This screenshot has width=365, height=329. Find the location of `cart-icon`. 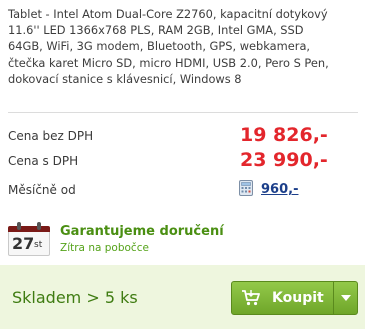

cart-icon is located at coordinates (251, 298).